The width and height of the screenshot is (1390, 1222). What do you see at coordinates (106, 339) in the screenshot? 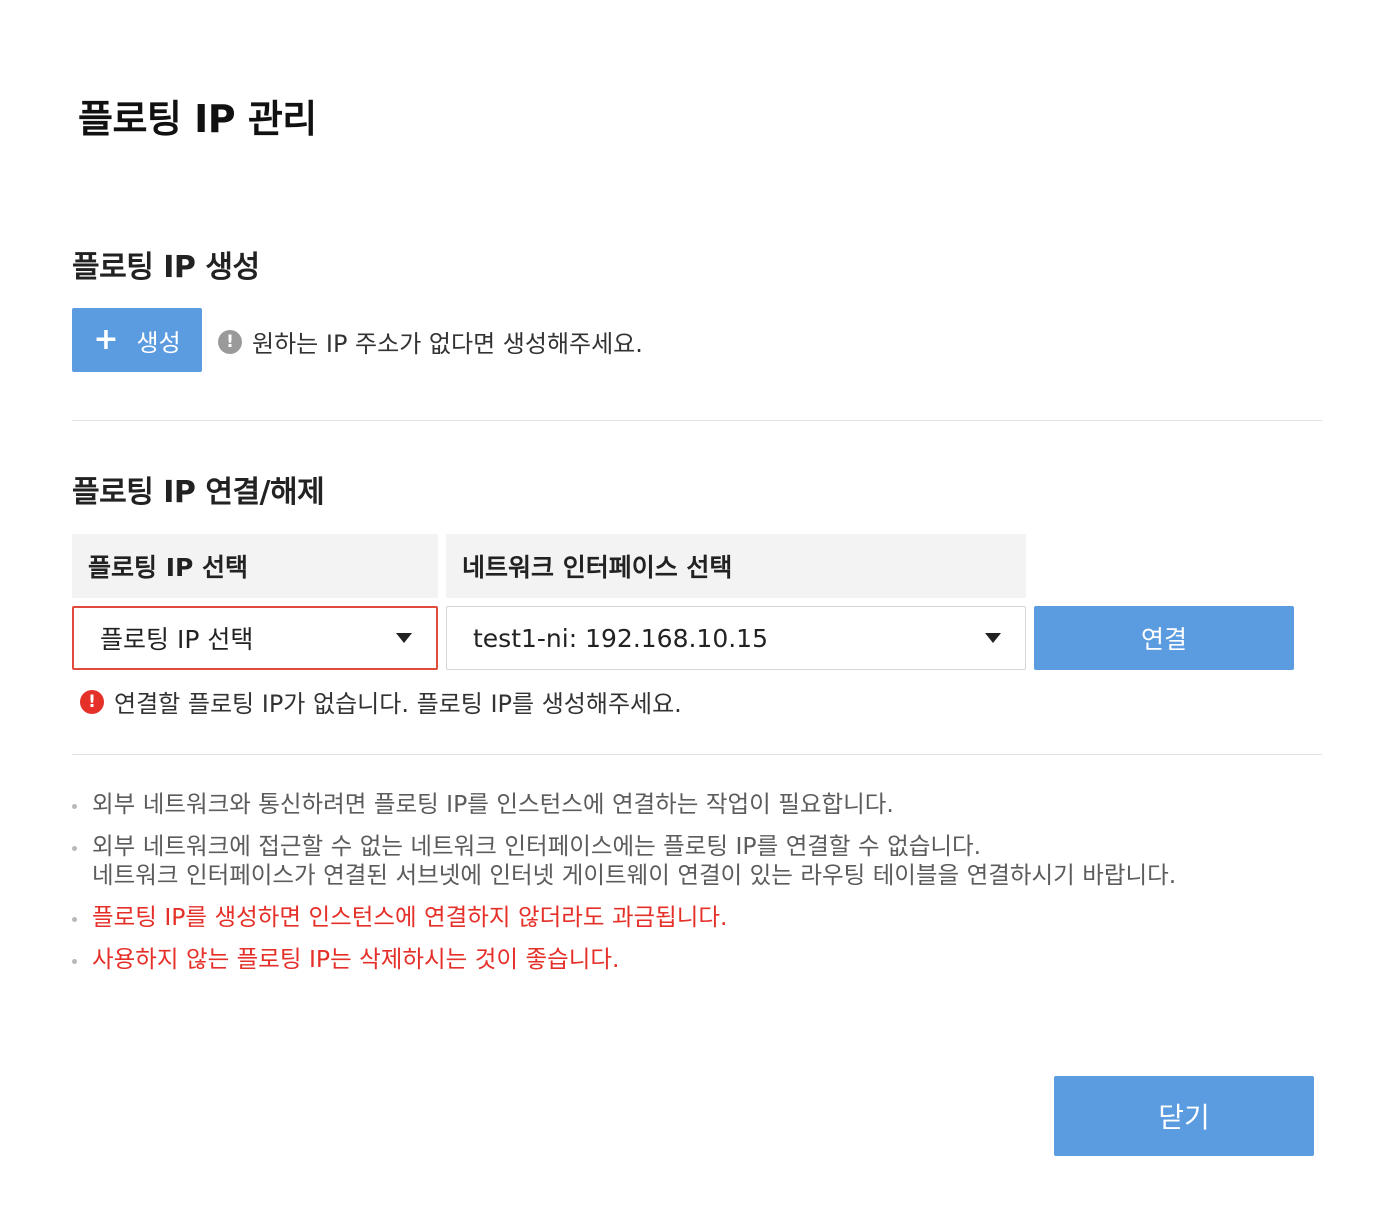
I see `plus-icon: +` at bounding box center [106, 339].